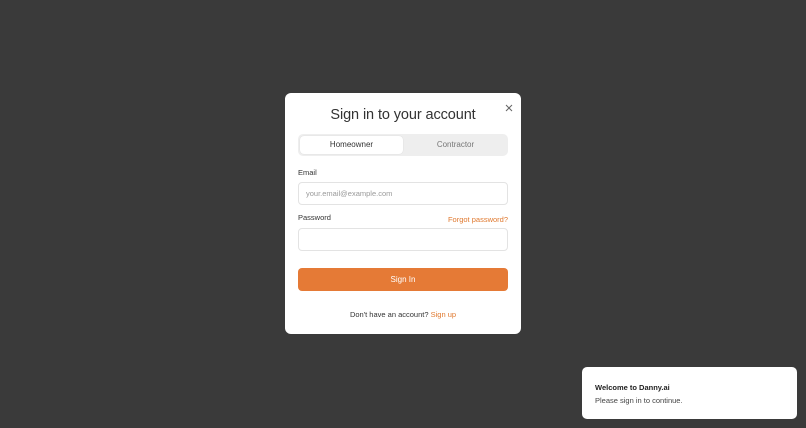 The image size is (806, 428). I want to click on toast-title: Welcome to Danny.ai, so click(632, 387).